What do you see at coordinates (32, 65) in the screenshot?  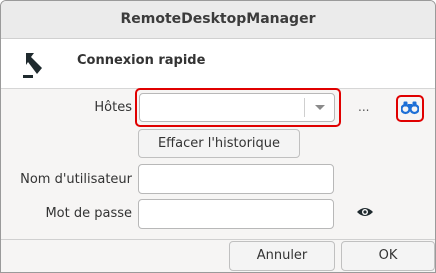 I see `connect-arrow-icon` at bounding box center [32, 65].